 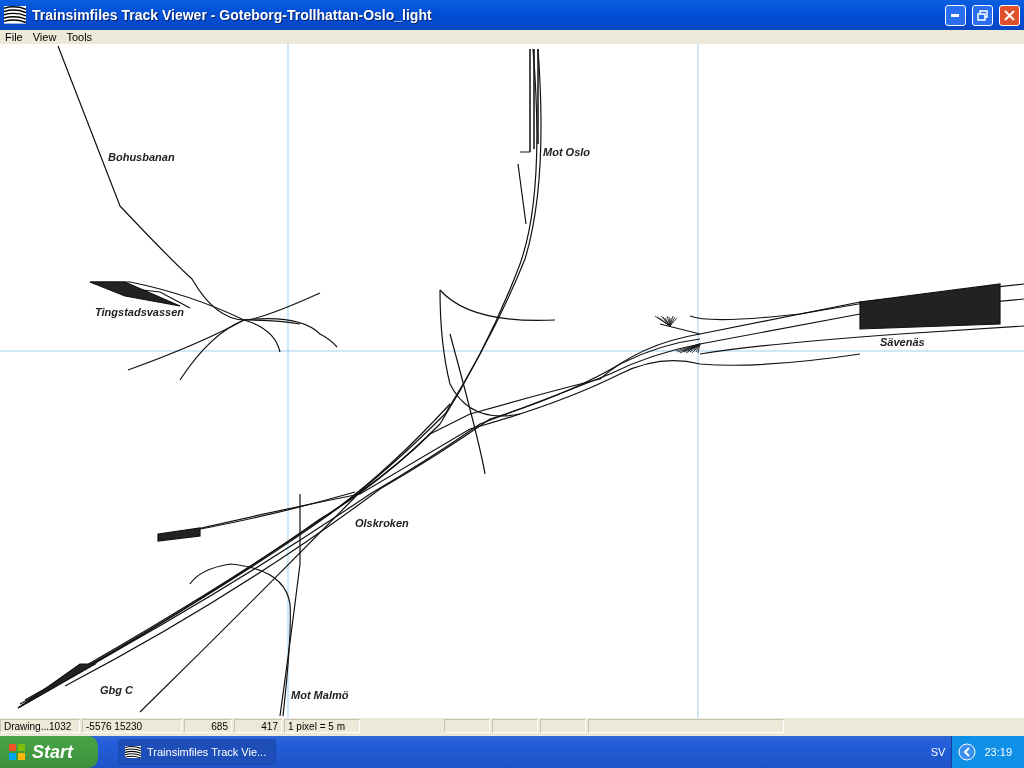 What do you see at coordinates (258, 726) in the screenshot?
I see `status-pane: 417` at bounding box center [258, 726].